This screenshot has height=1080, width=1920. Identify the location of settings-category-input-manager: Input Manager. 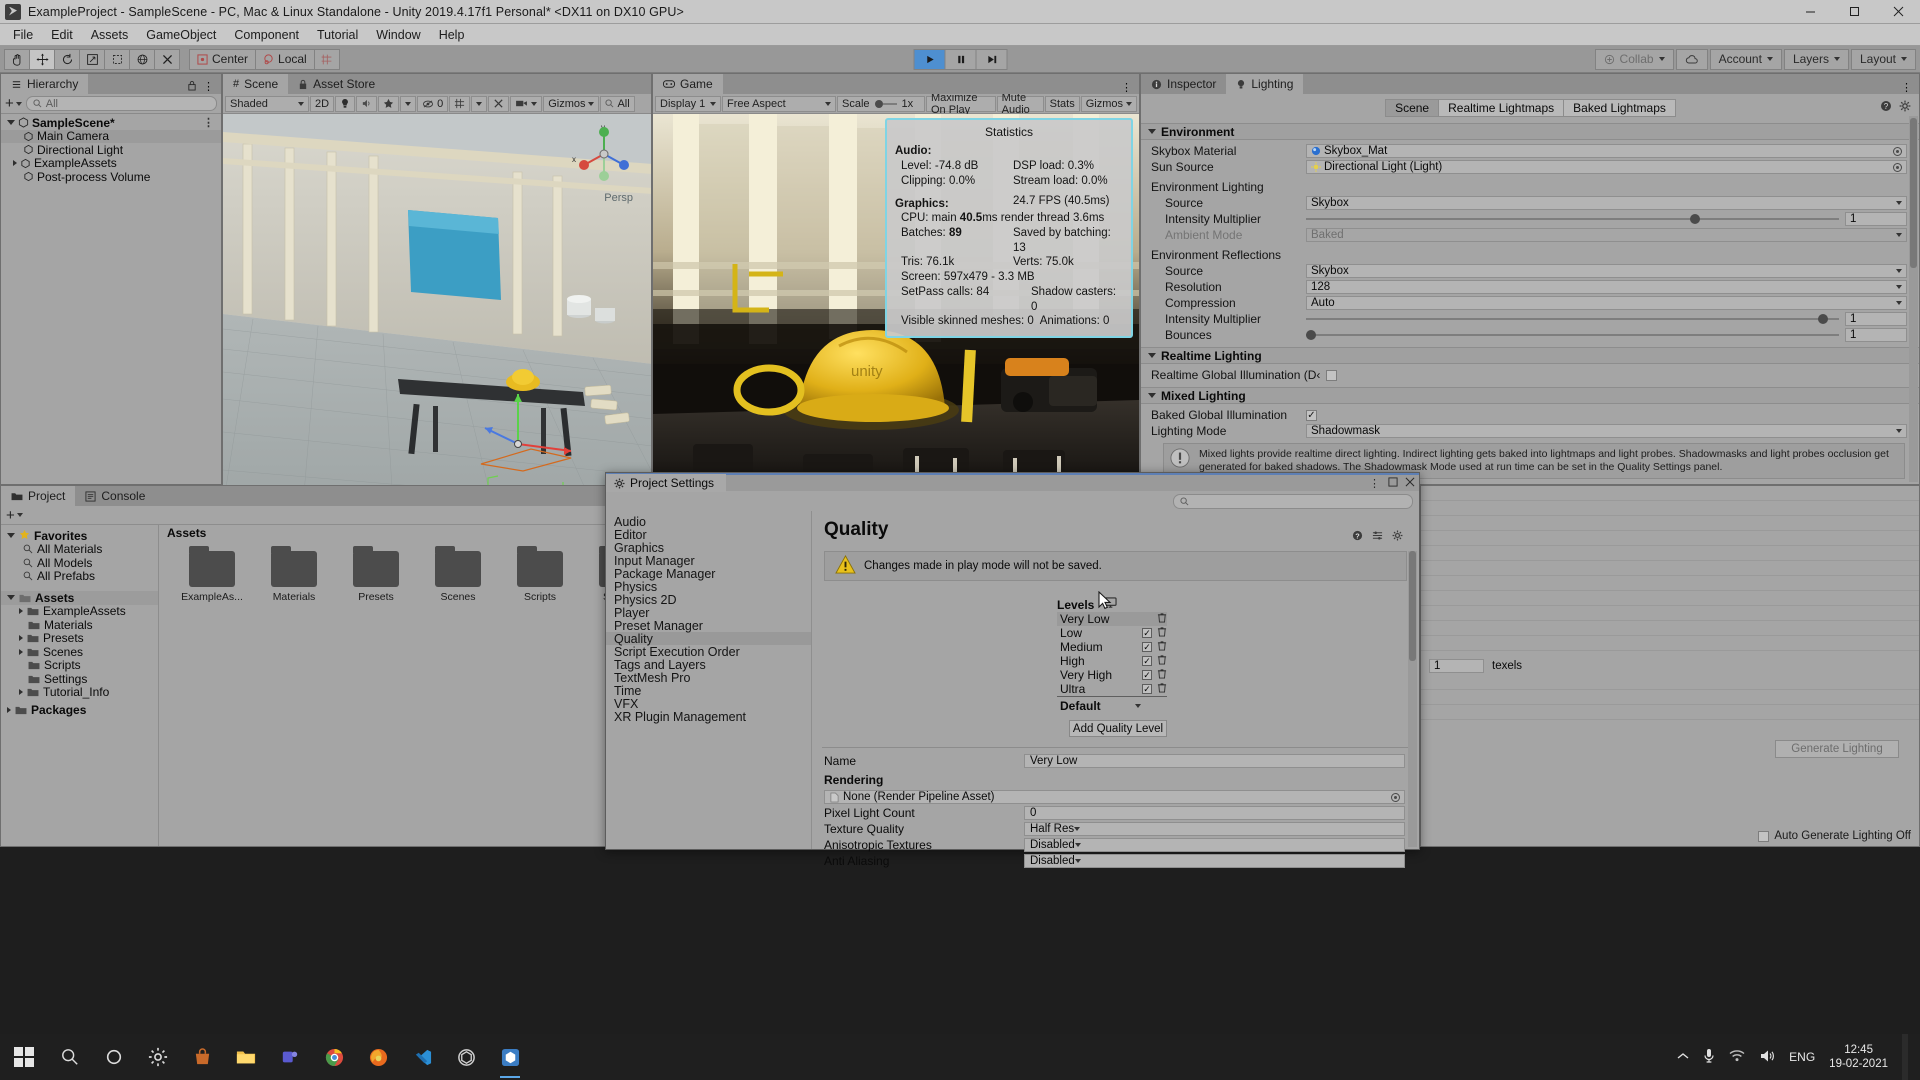
(708, 561).